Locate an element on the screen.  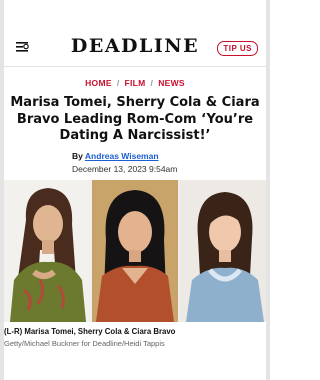
photo-ciara-bravo is located at coordinates (223, 251).